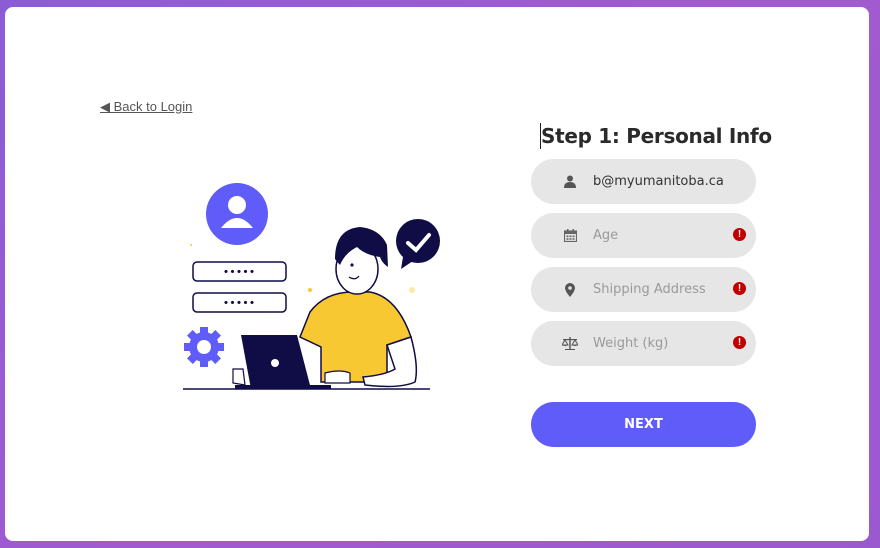 The height and width of the screenshot is (548, 880). Describe the element at coordinates (204, 347) in the screenshot. I see `gear-icon` at that location.